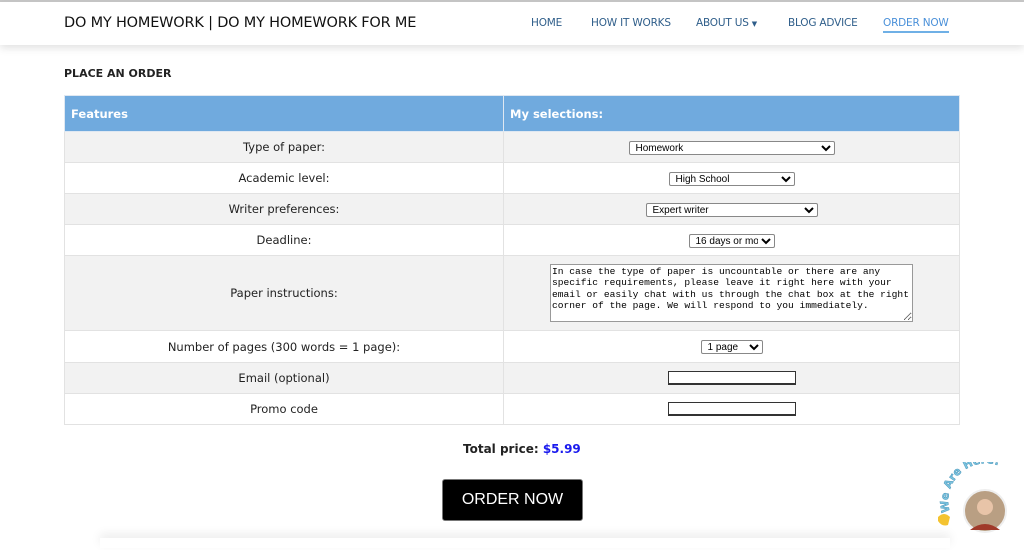  Describe the element at coordinates (501, 449) in the screenshot. I see `total-price-label: Total price:` at that location.